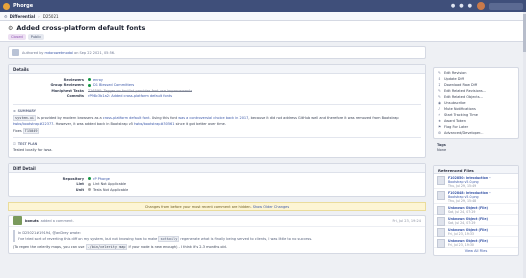 This screenshot has height=278, width=526. I want to click on flag-icon: ●, so click(470, 6).